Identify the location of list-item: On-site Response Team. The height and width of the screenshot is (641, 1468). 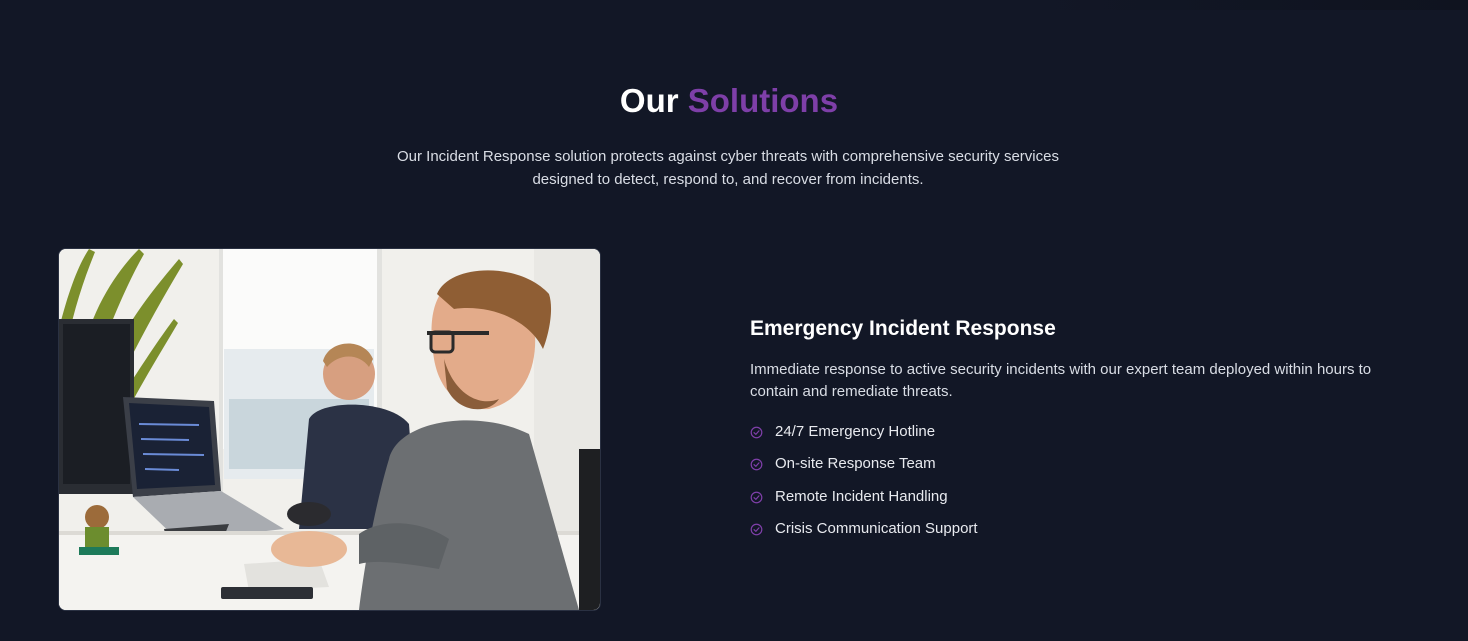
(864, 471).